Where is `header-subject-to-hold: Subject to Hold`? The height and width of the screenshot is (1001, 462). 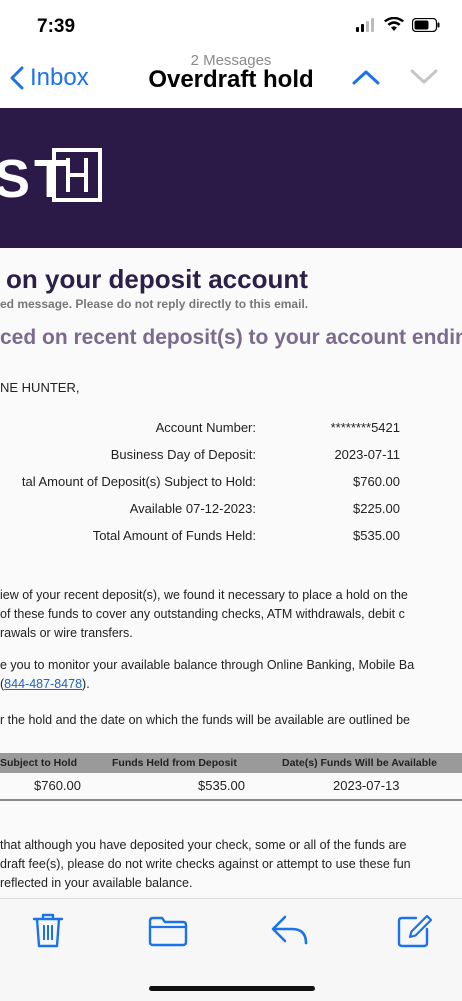 header-subject-to-hold: Subject to Hold is located at coordinates (38, 763).